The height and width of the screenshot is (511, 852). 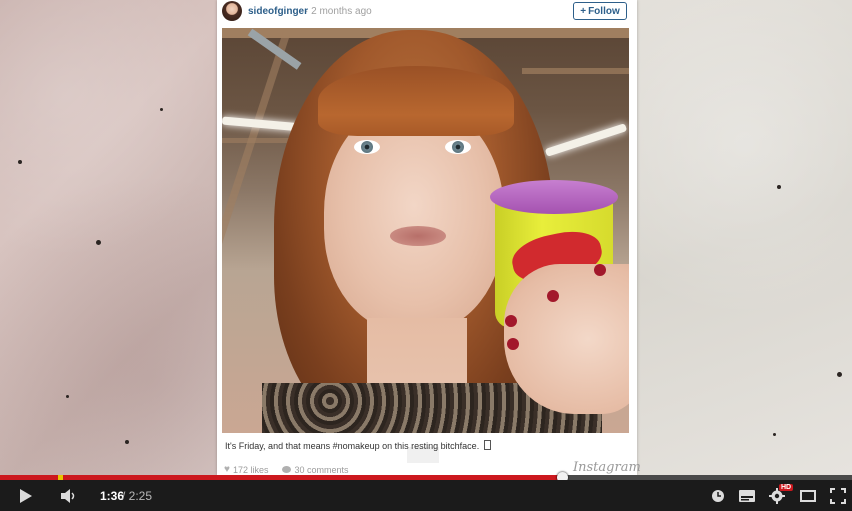 I want to click on clock-icon, so click(x=718, y=496).